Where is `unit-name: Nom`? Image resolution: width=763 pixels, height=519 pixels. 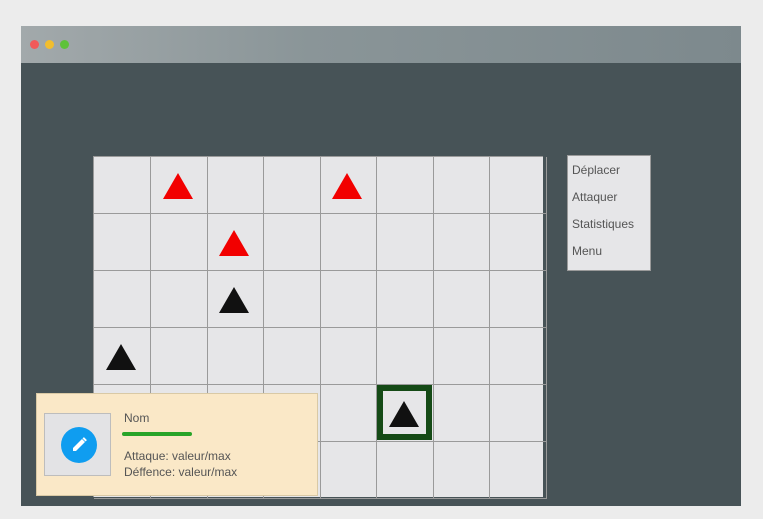
unit-name: Nom is located at coordinates (137, 418).